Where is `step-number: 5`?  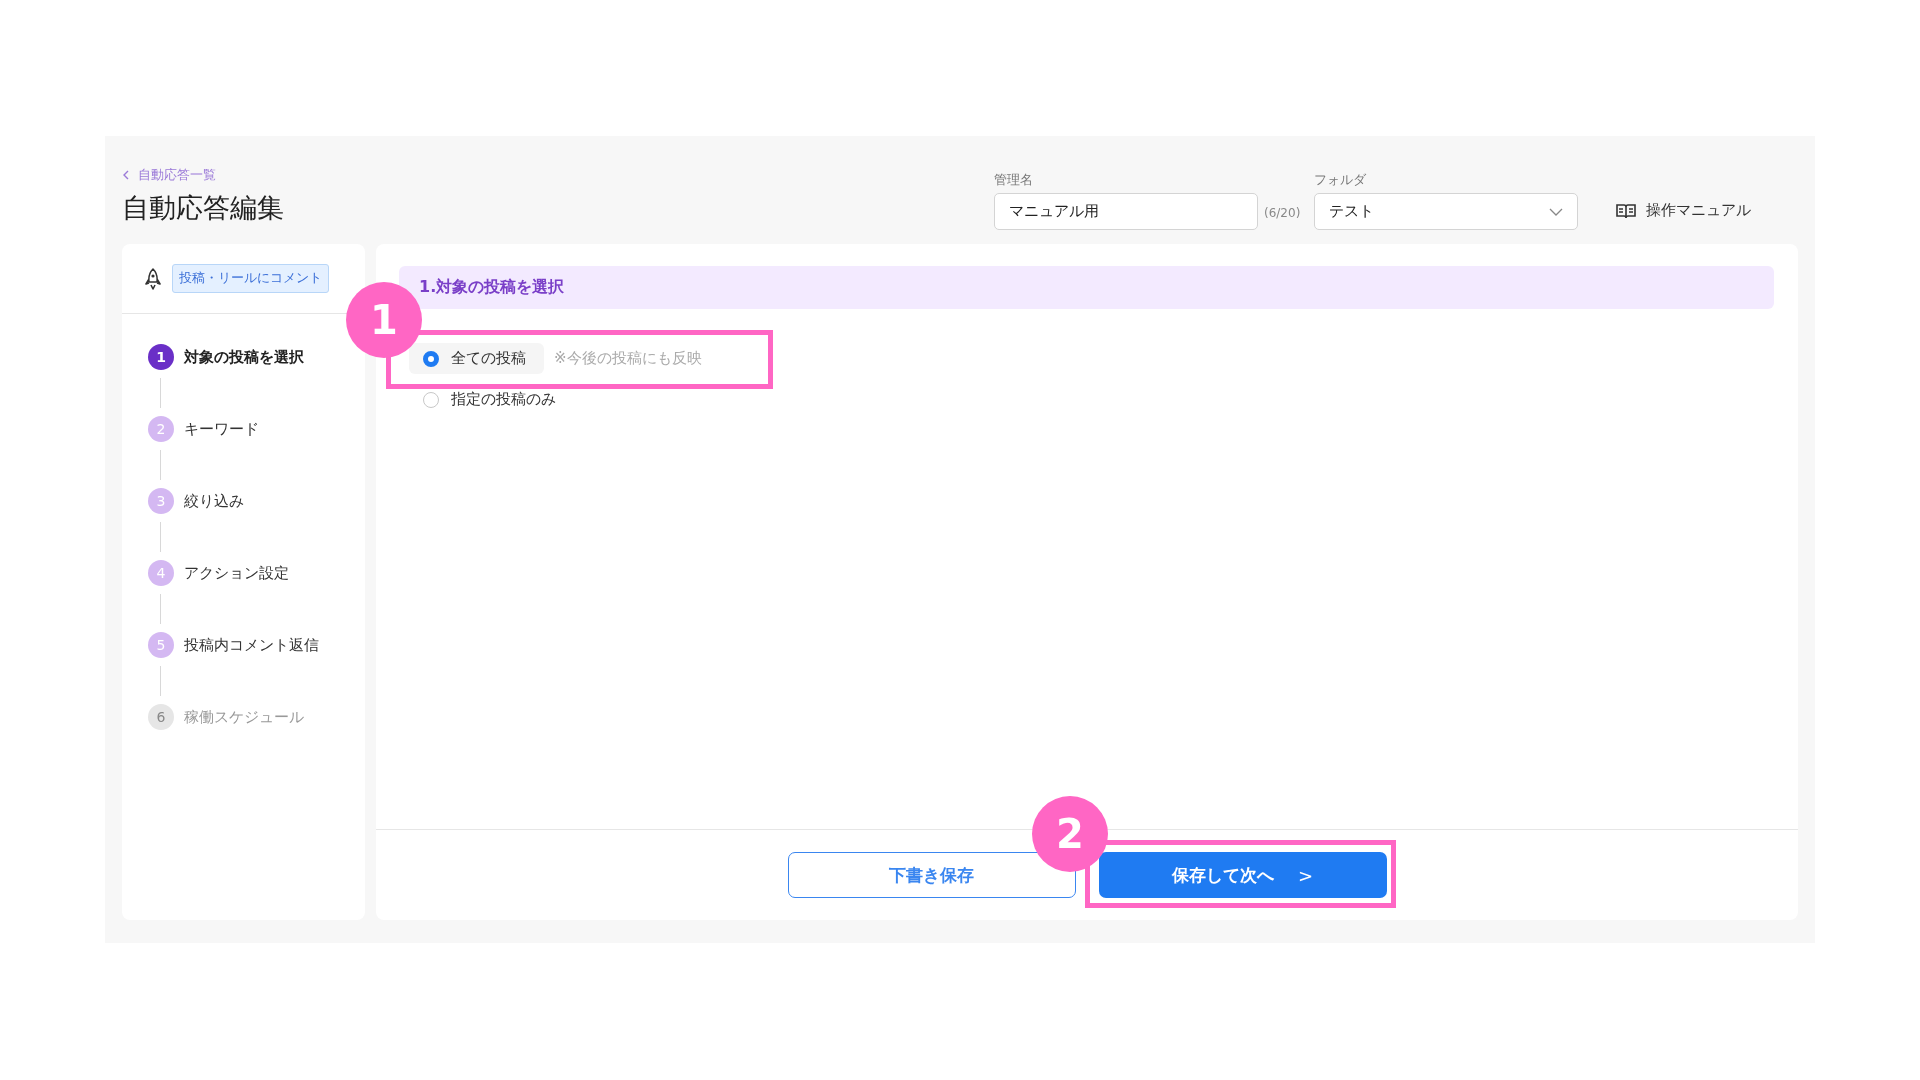
step-number: 5 is located at coordinates (161, 645).